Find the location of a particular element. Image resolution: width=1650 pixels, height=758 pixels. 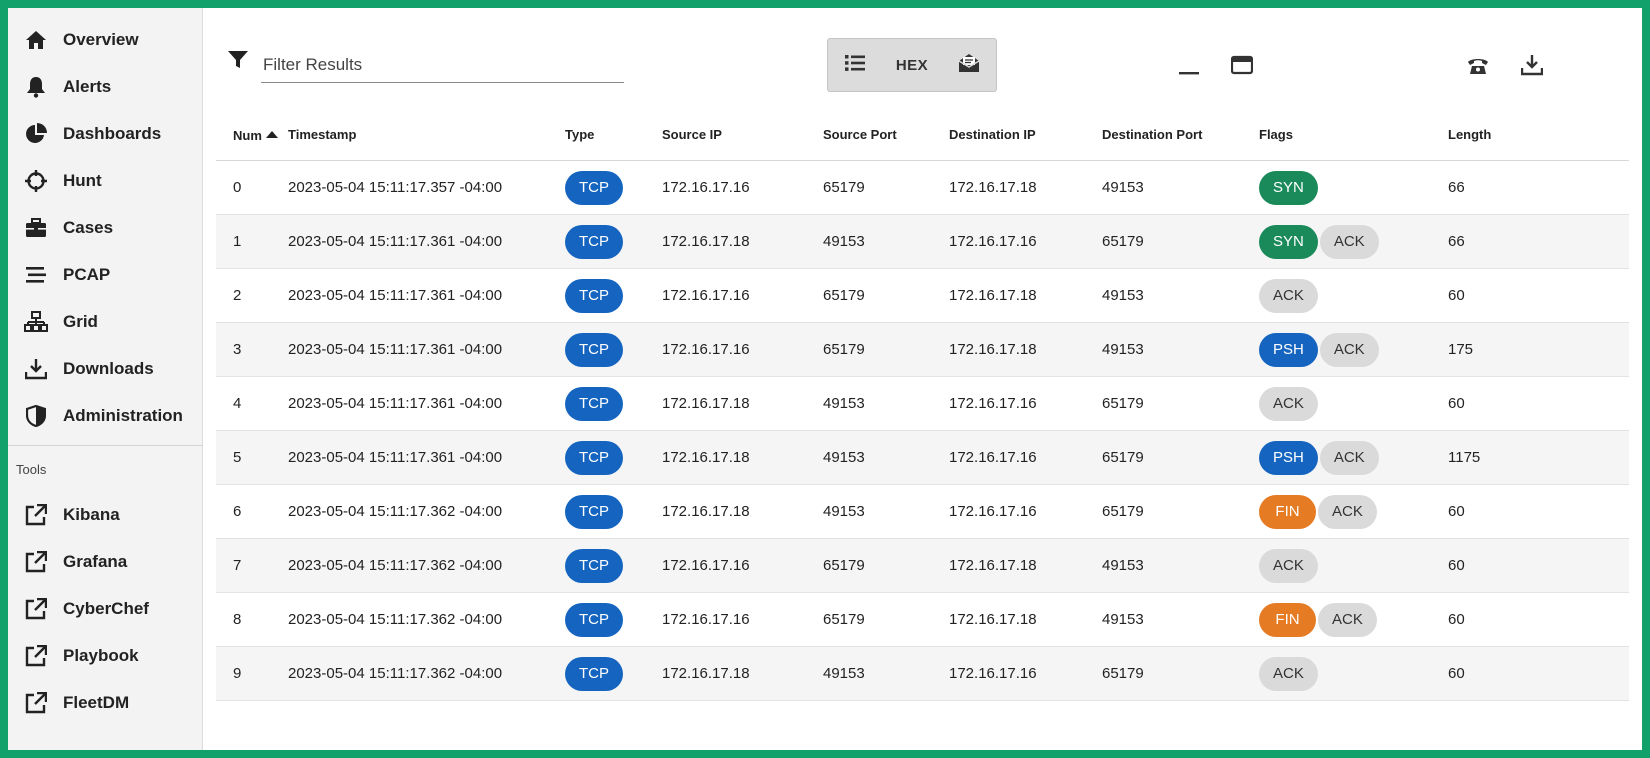

cell-flags: SYN ACK is located at coordinates (1353, 241).